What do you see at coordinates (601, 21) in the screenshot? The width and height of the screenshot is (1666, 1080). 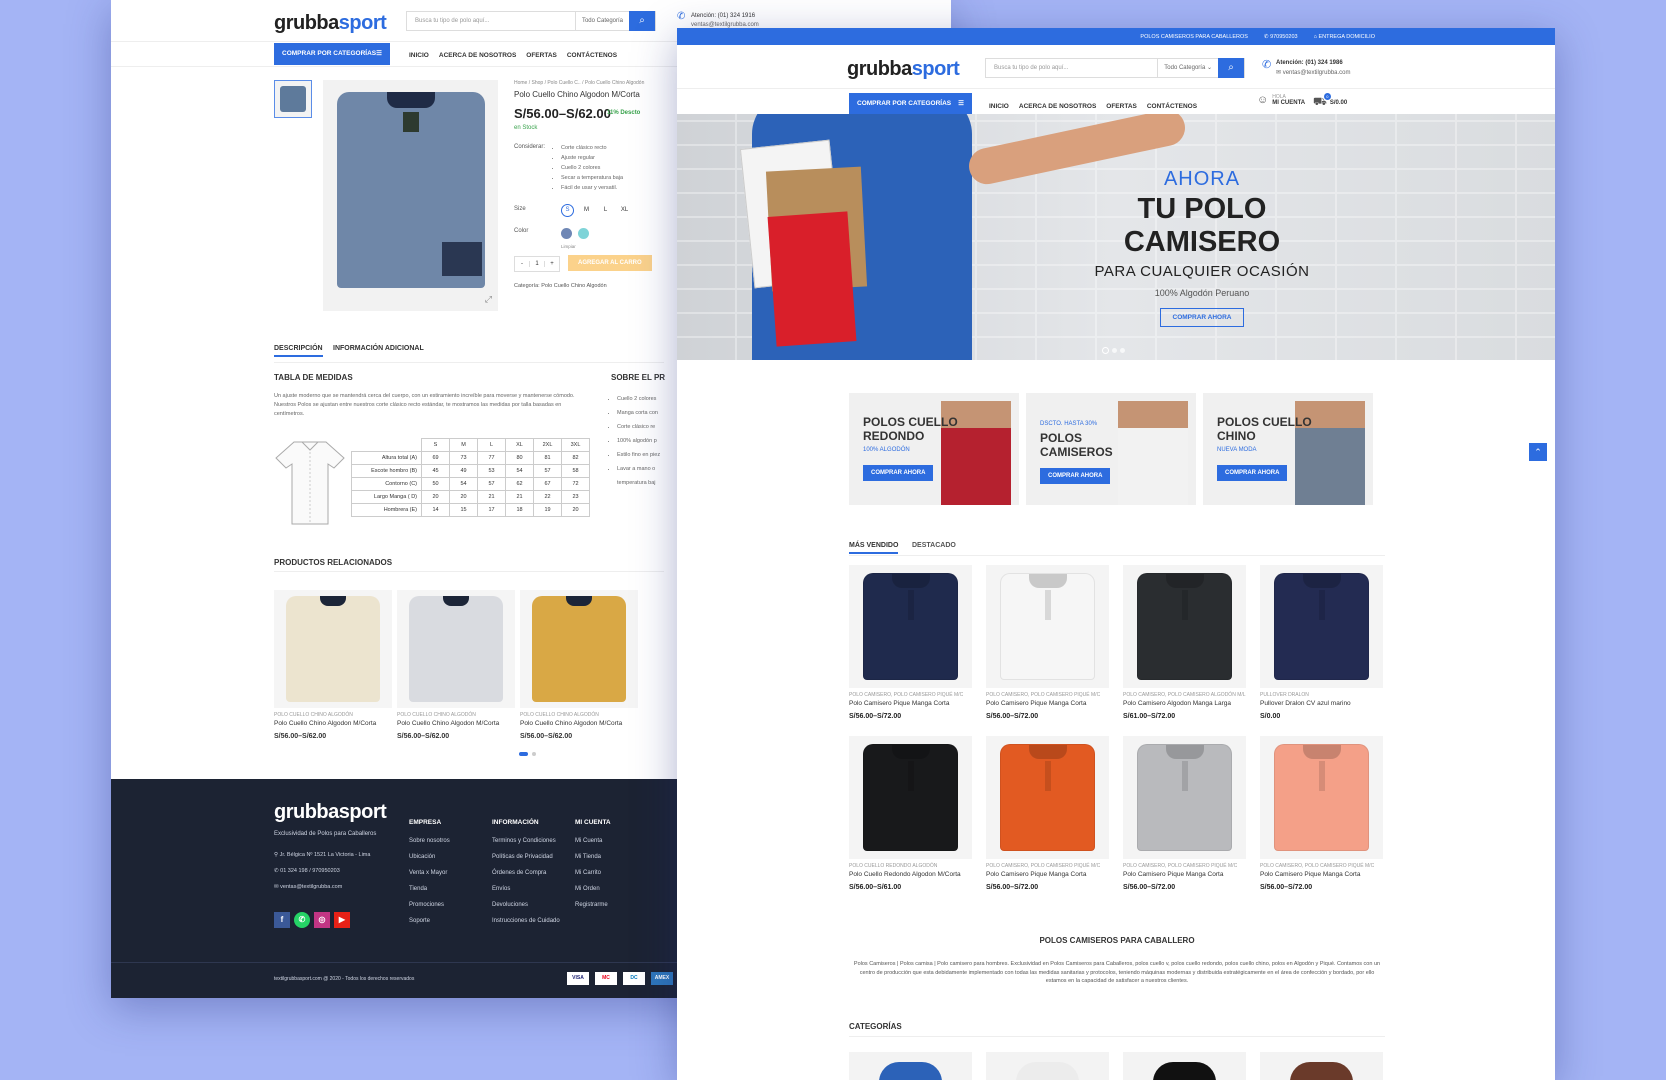 I see `category-select: Todo Categoría` at bounding box center [601, 21].